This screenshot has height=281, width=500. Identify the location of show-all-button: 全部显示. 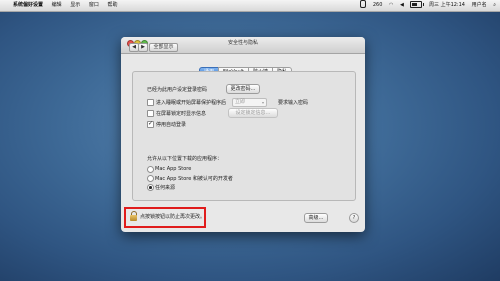
(163, 47).